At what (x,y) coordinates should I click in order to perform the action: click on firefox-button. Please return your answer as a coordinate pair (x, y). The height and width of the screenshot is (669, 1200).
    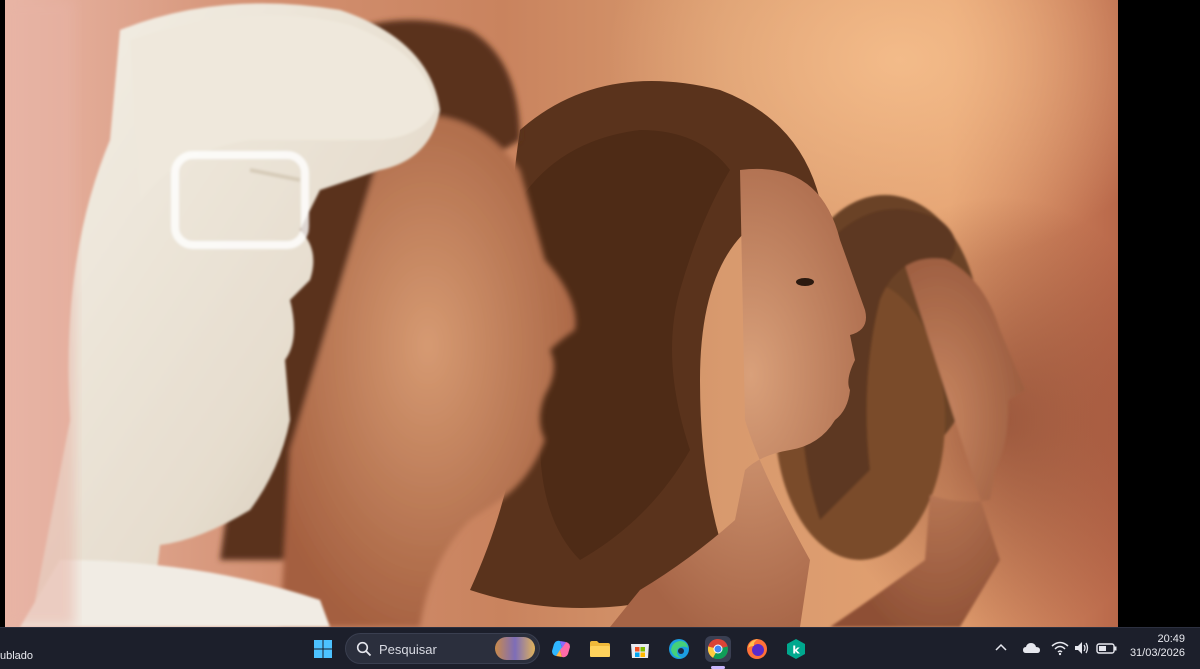
    Looking at the image, I should click on (757, 649).